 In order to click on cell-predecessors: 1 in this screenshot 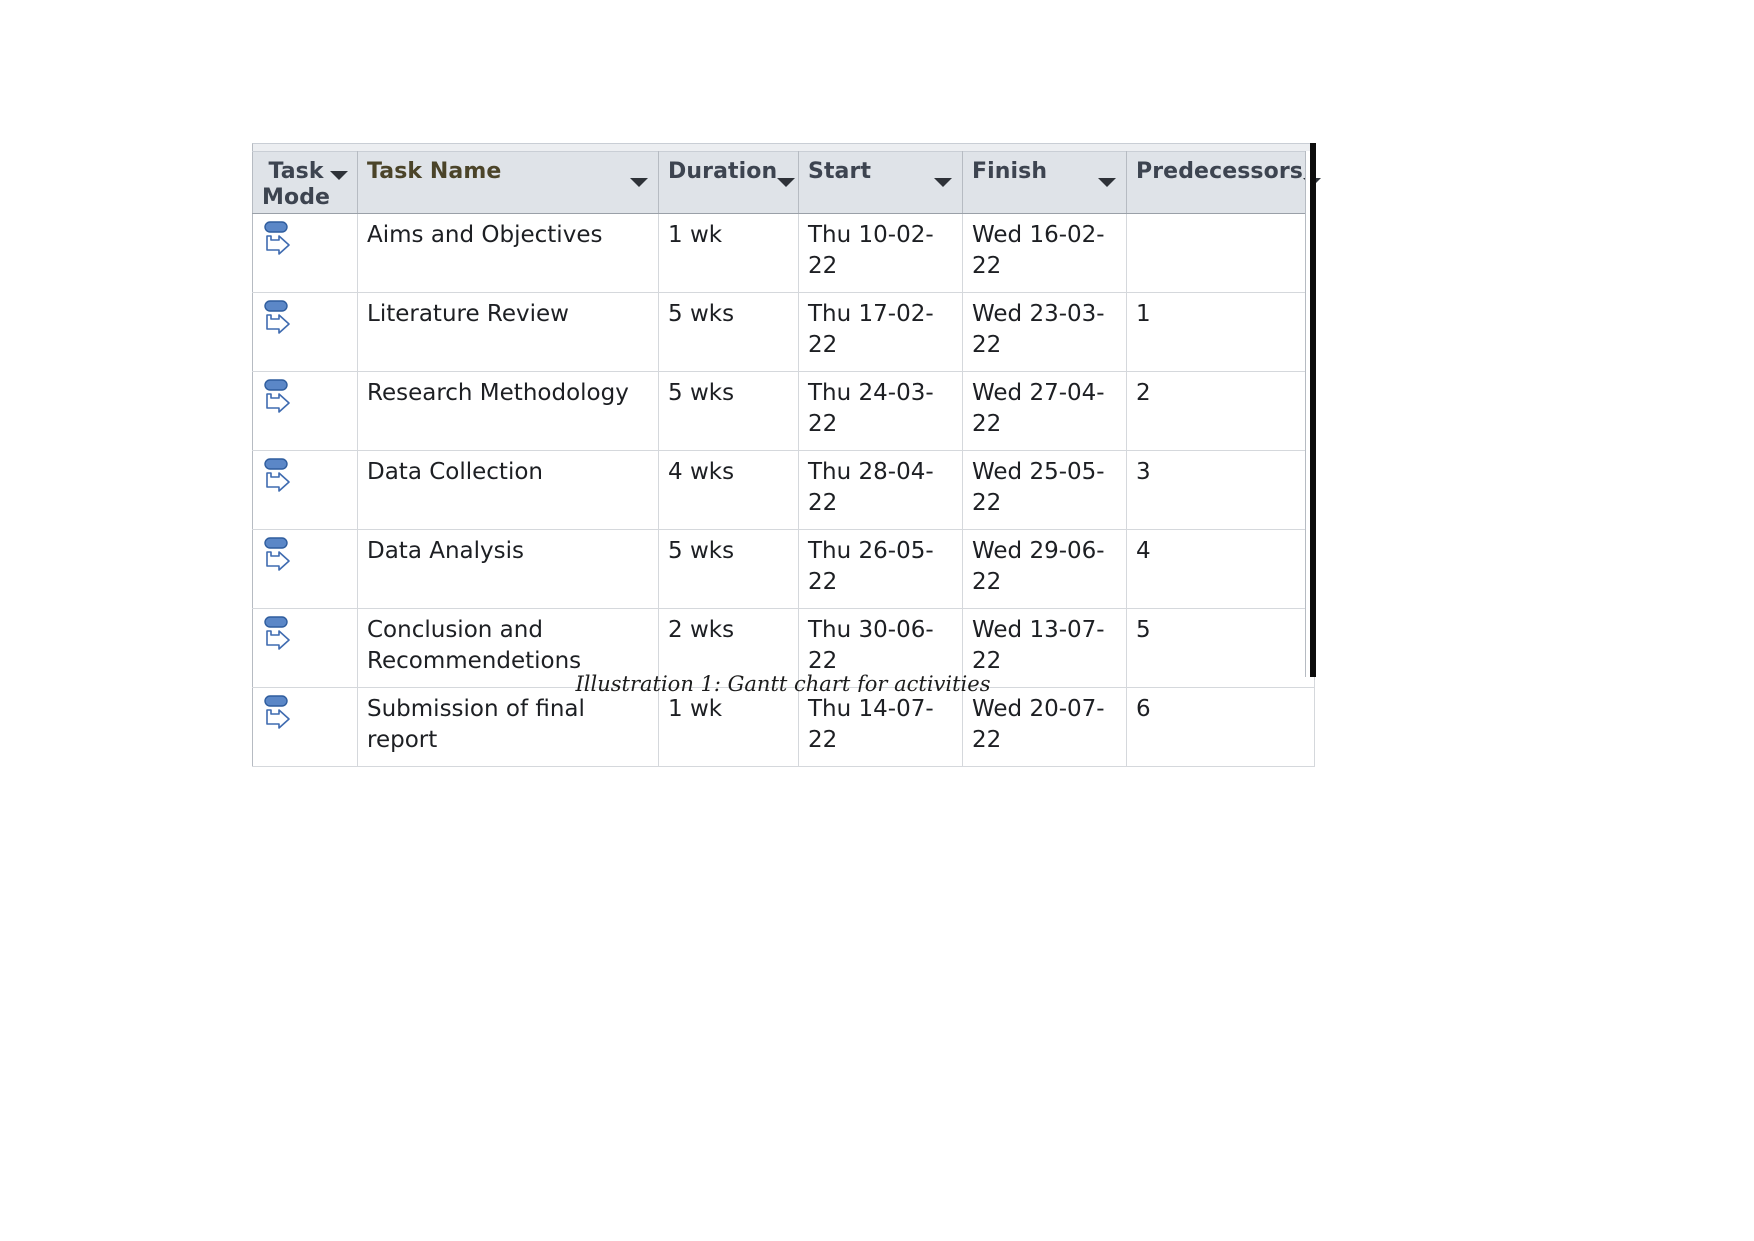, I will do `click(1220, 332)`.